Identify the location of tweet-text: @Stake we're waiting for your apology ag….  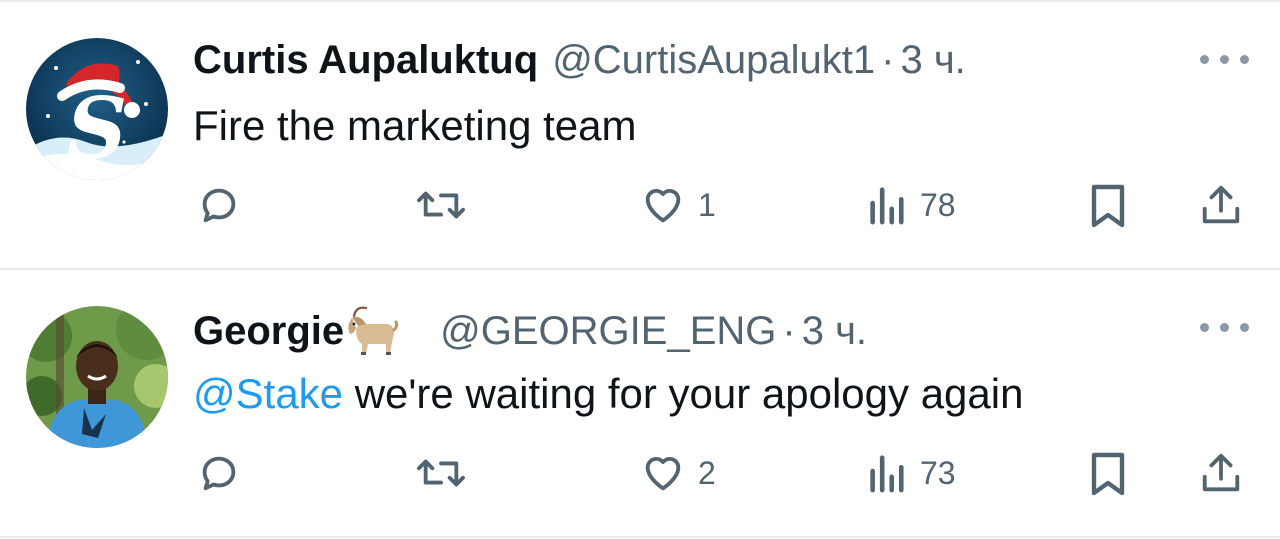
(608, 394).